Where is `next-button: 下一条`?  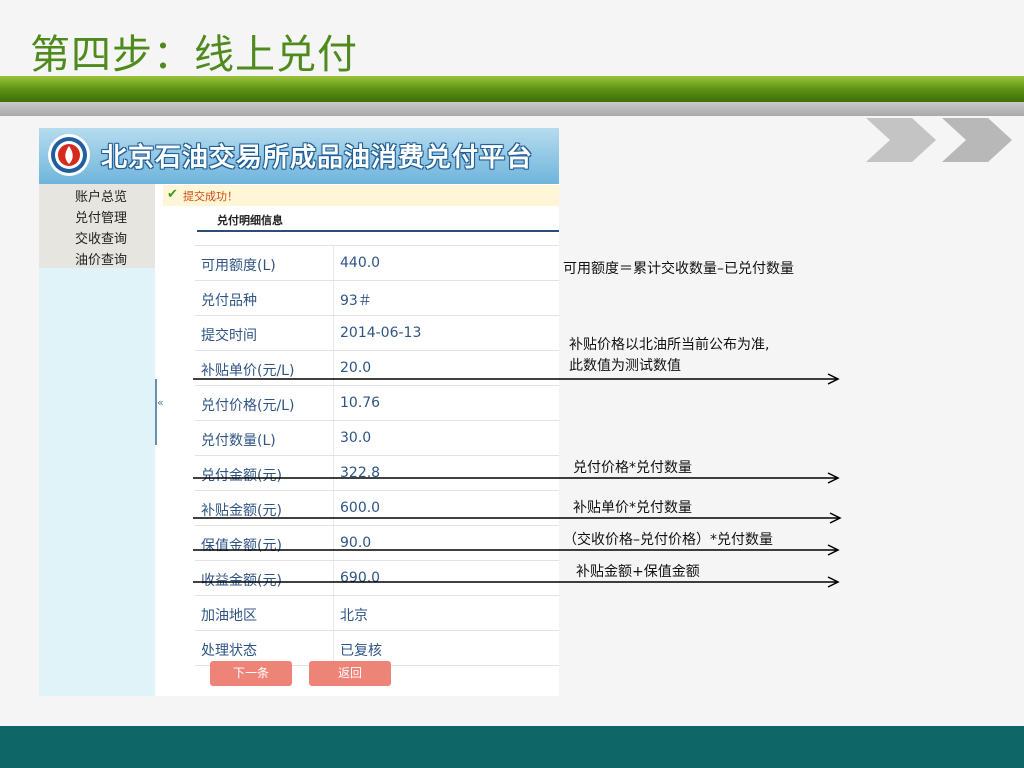
next-button: 下一条 is located at coordinates (251, 673).